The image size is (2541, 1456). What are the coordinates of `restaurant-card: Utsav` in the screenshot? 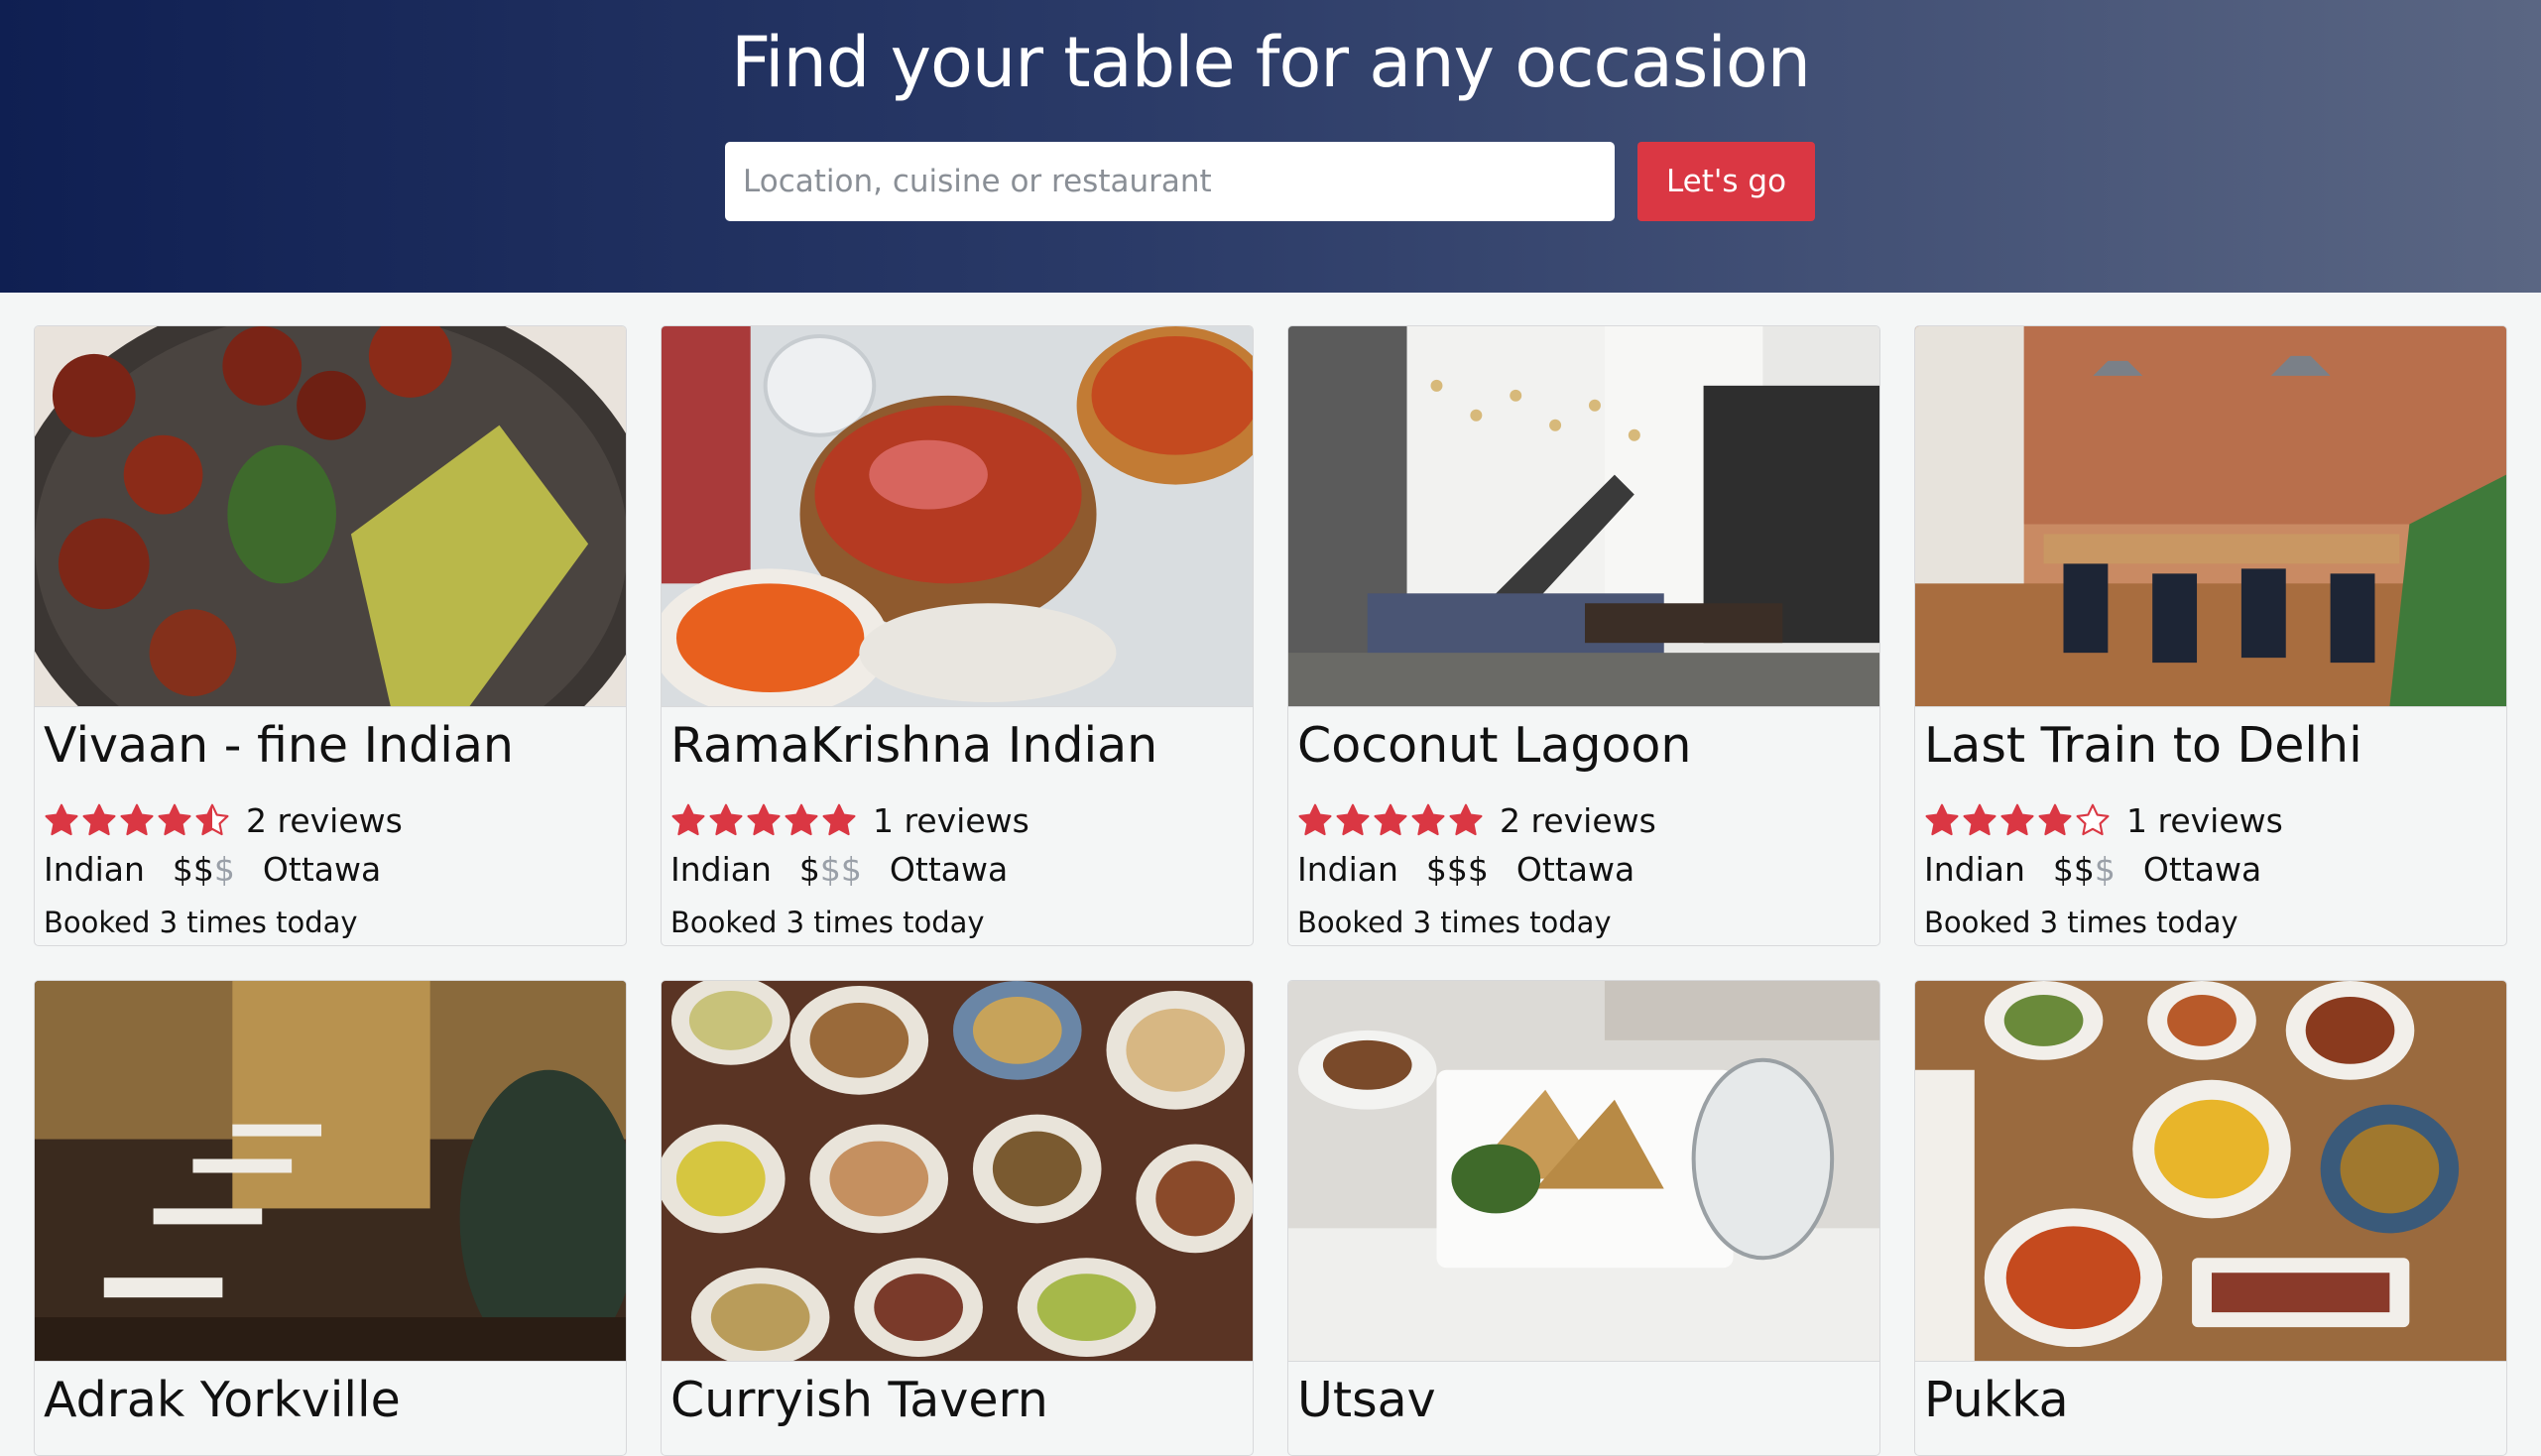 It's located at (1583, 1218).